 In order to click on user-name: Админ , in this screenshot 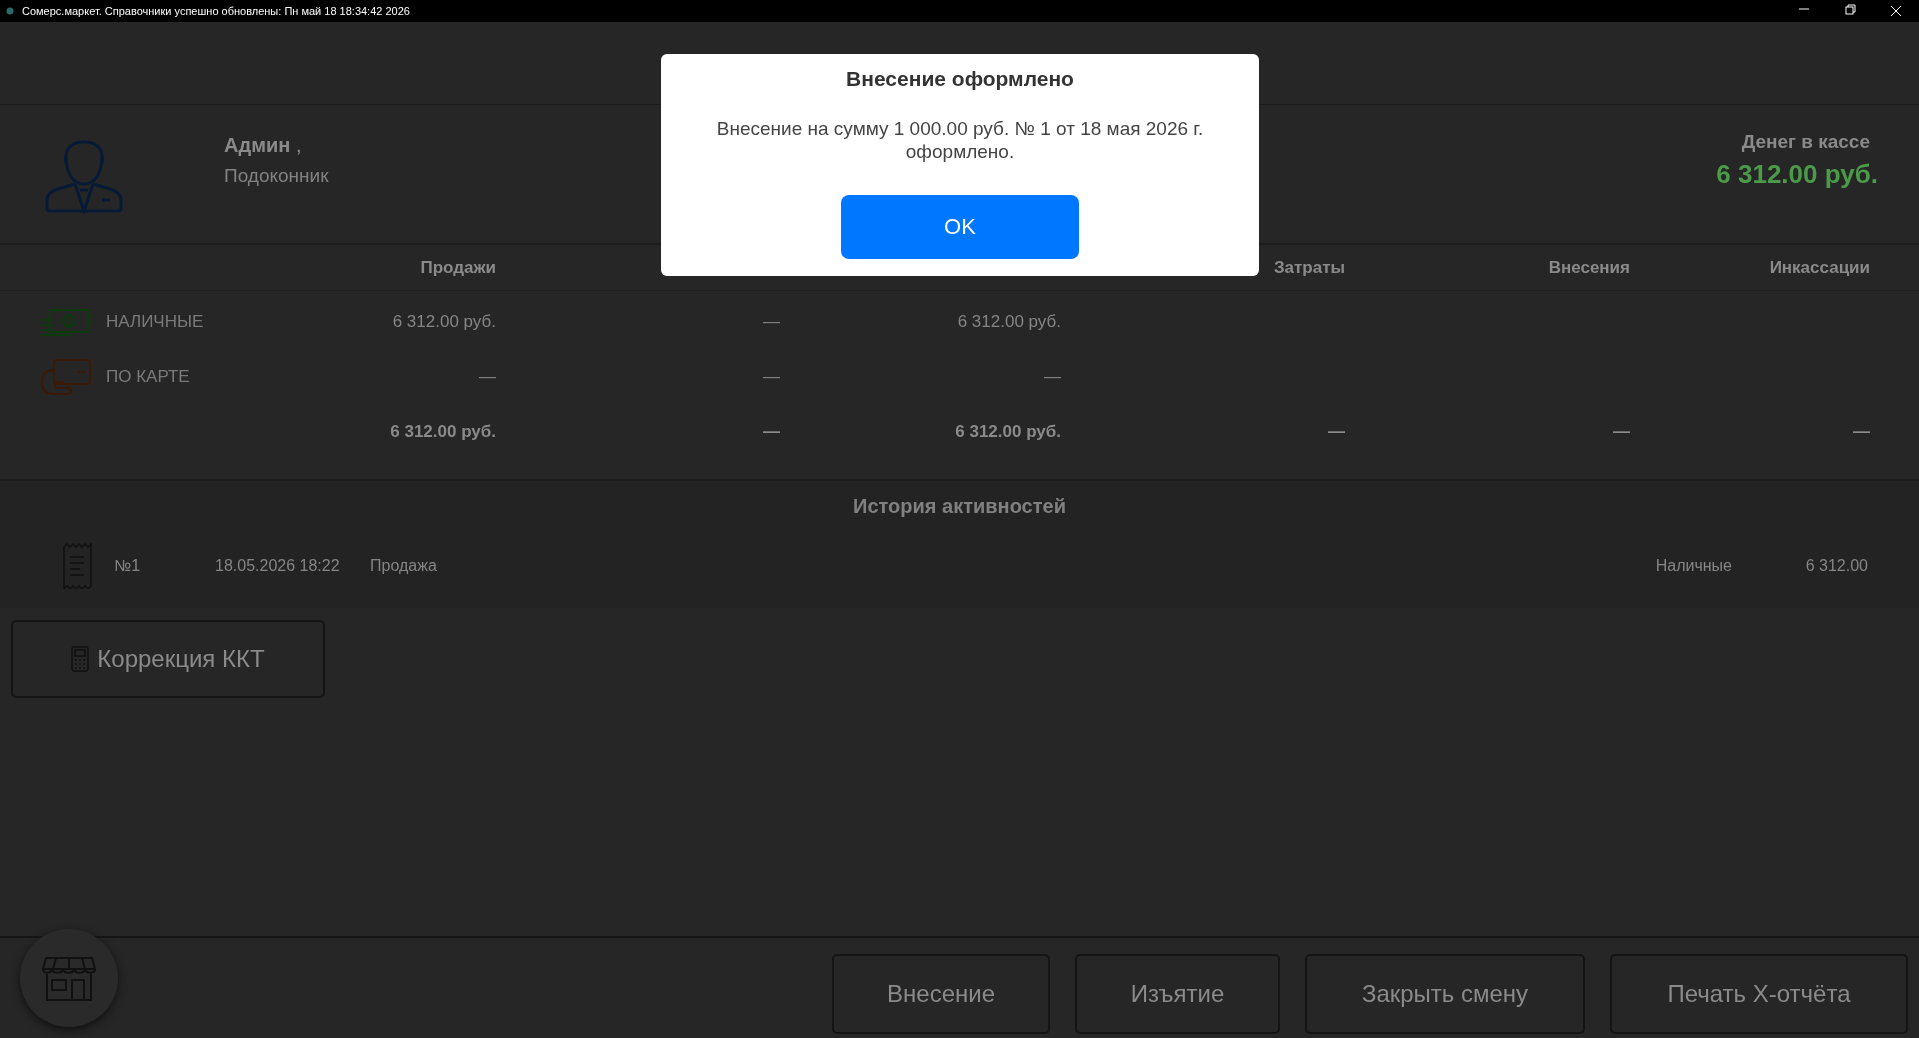, I will do `click(263, 145)`.